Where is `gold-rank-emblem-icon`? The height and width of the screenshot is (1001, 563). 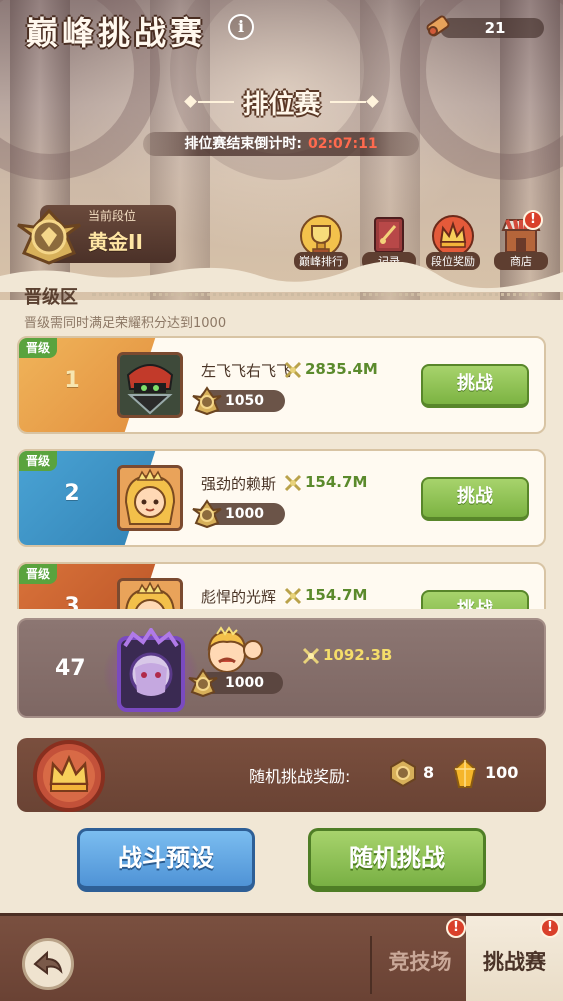
gold-rank-emblem-icon is located at coordinates (49, 236).